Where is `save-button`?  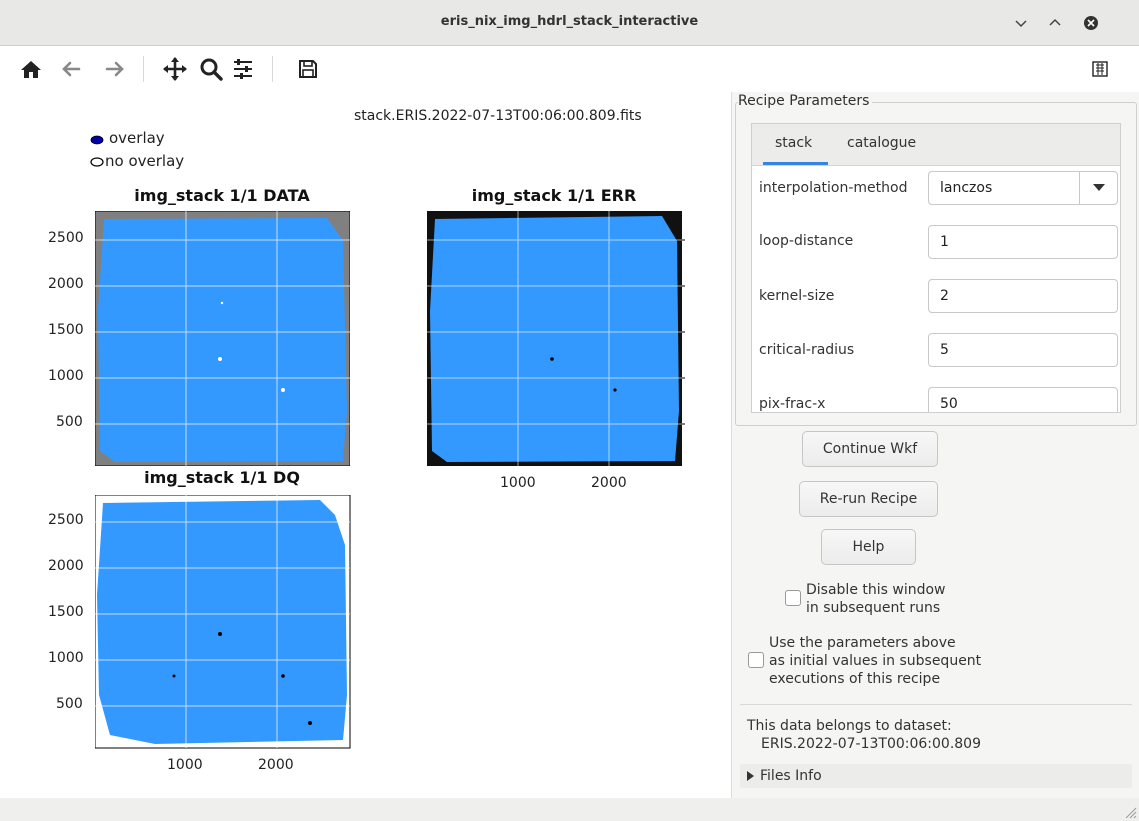
save-button is located at coordinates (308, 69).